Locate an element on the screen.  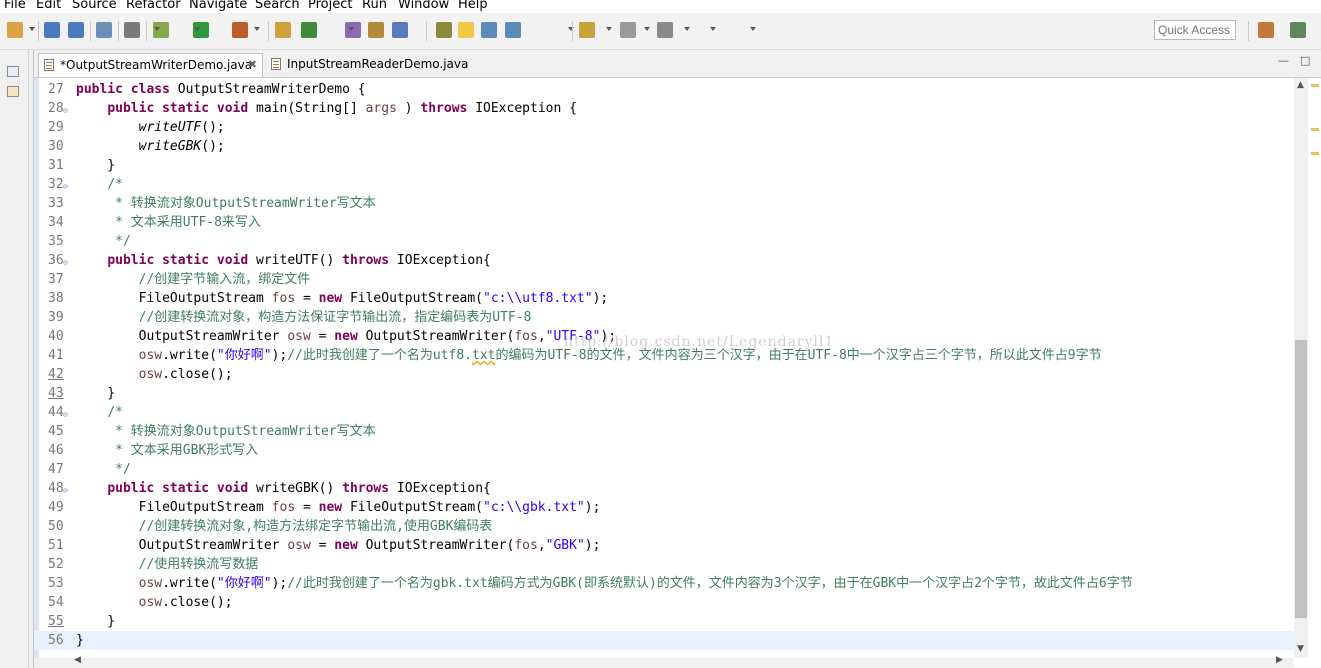
restore-view-icon is located at coordinates (13, 71).